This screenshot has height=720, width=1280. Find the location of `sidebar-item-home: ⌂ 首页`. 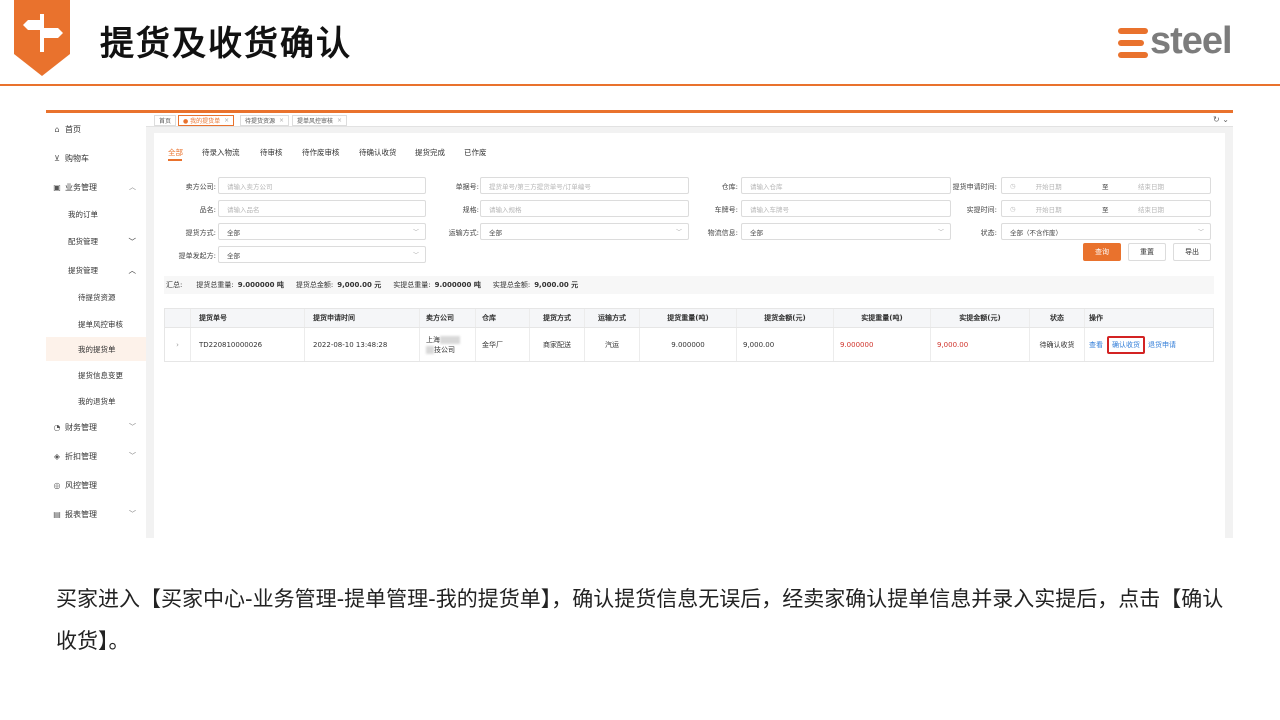

sidebar-item-home: ⌂ 首页 is located at coordinates (96, 129).